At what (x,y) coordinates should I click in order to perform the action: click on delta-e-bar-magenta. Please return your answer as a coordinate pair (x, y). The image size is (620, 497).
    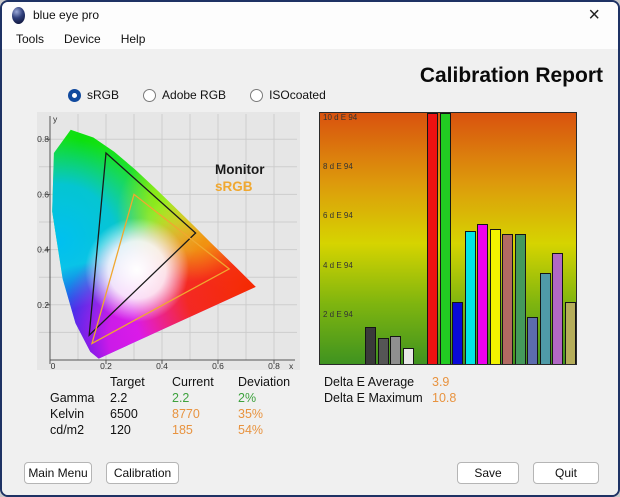
    Looking at the image, I should click on (482, 294).